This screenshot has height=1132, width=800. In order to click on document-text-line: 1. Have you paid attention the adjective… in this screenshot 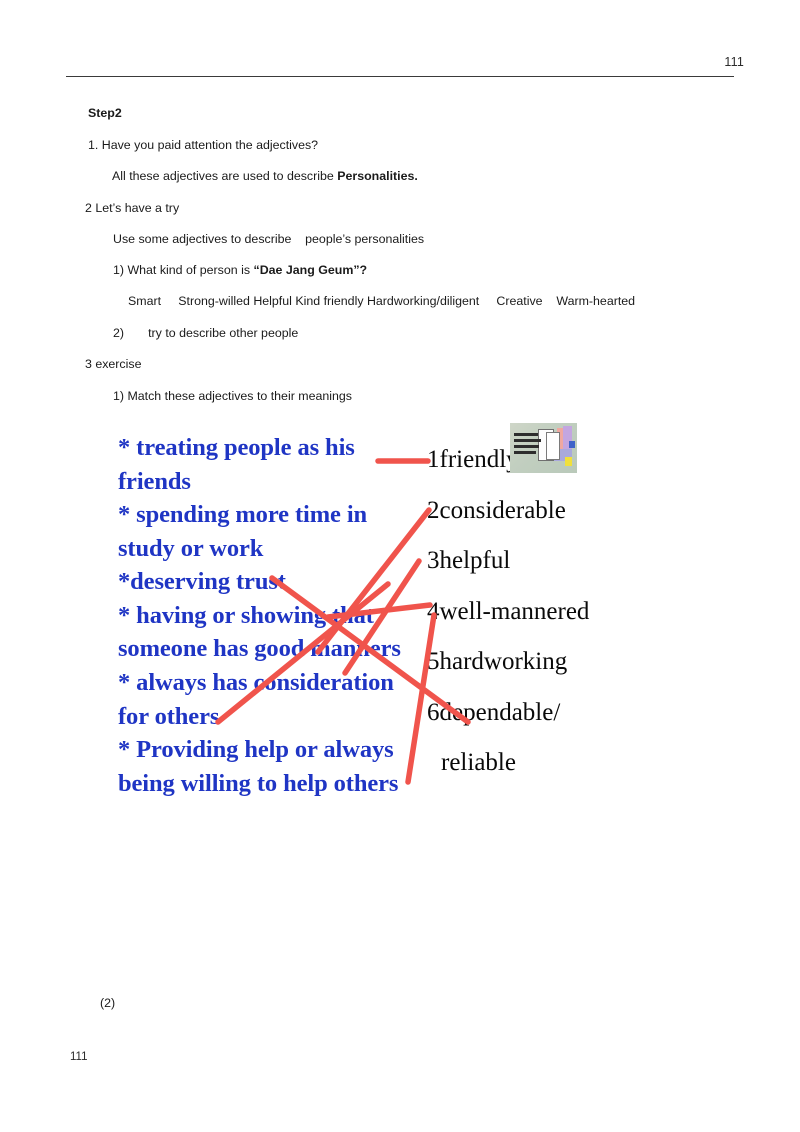, I will do `click(203, 145)`.